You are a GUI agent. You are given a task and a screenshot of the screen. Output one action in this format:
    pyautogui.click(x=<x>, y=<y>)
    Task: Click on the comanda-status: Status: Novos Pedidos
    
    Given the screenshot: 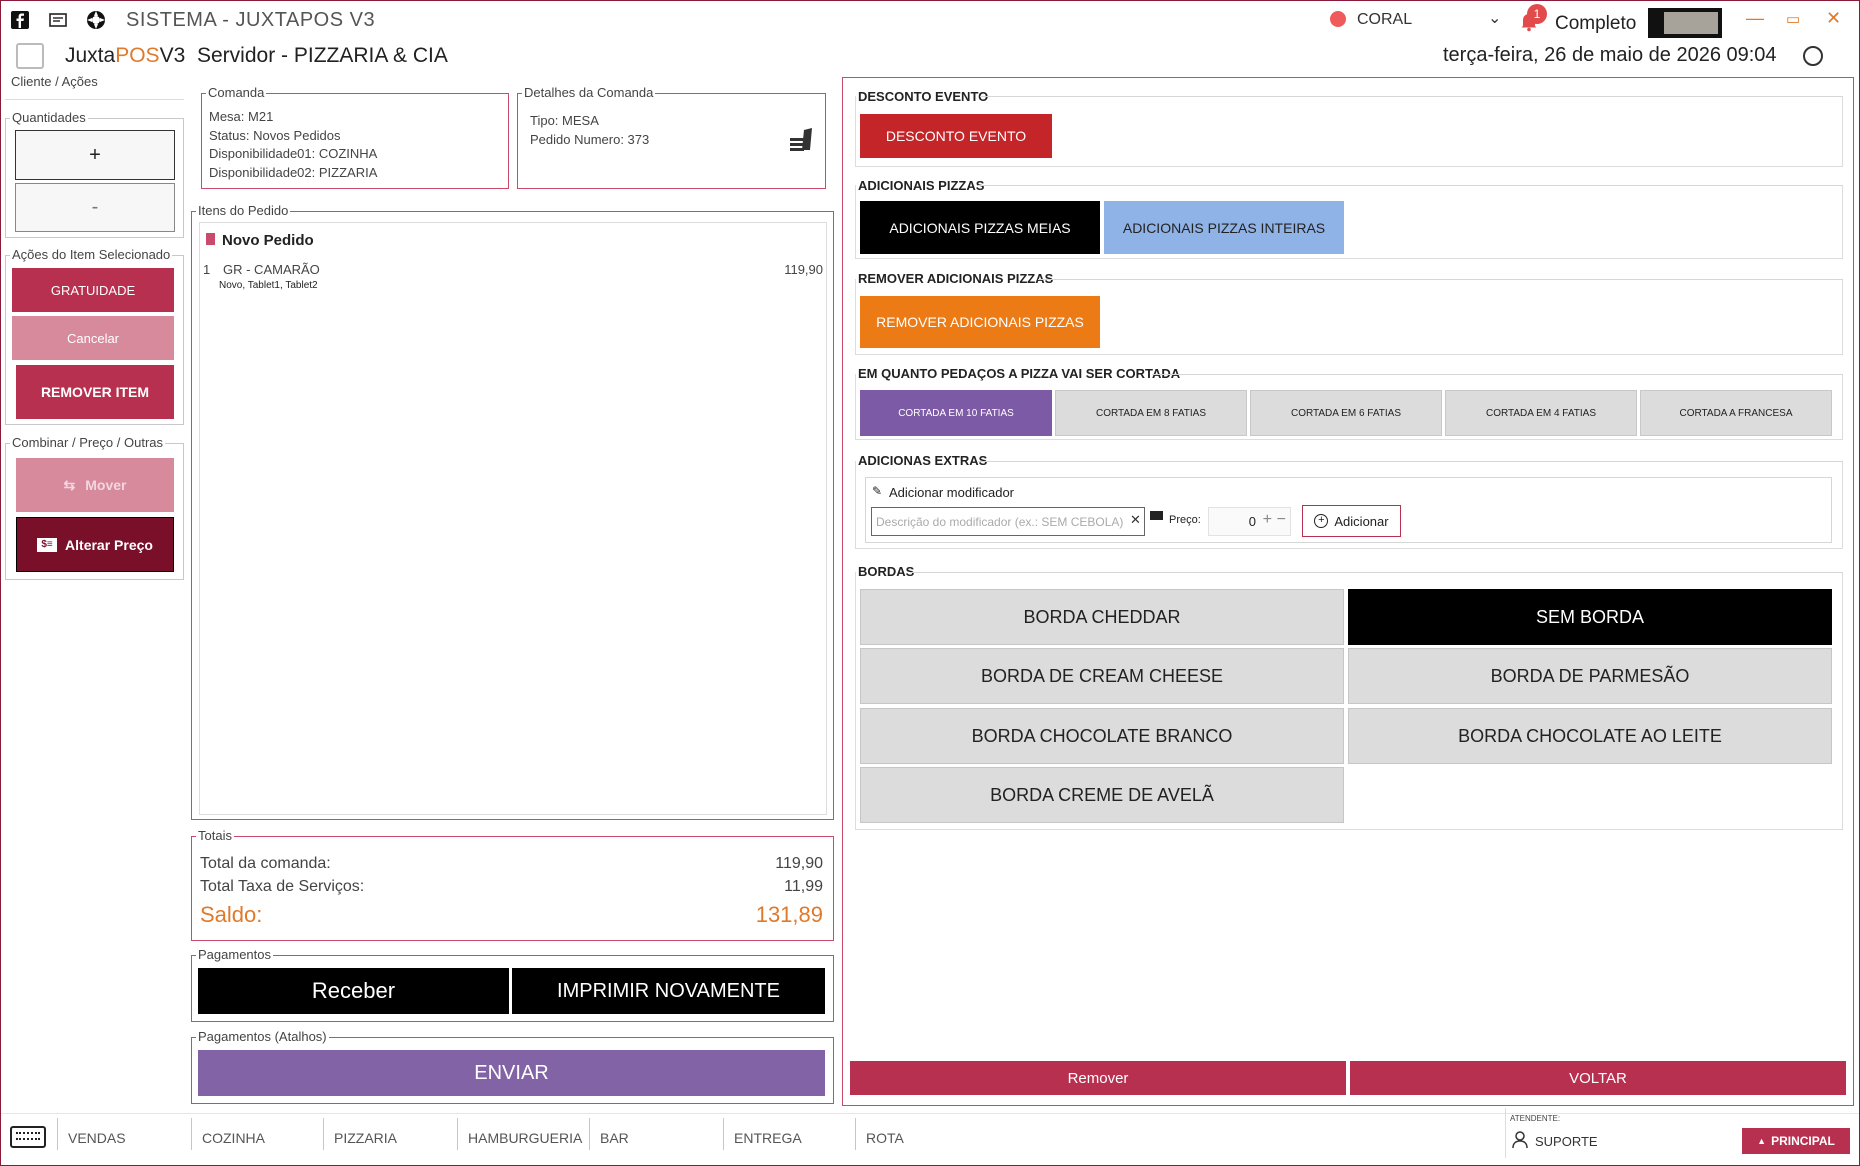 What is the action you would take?
    pyautogui.click(x=275, y=135)
    